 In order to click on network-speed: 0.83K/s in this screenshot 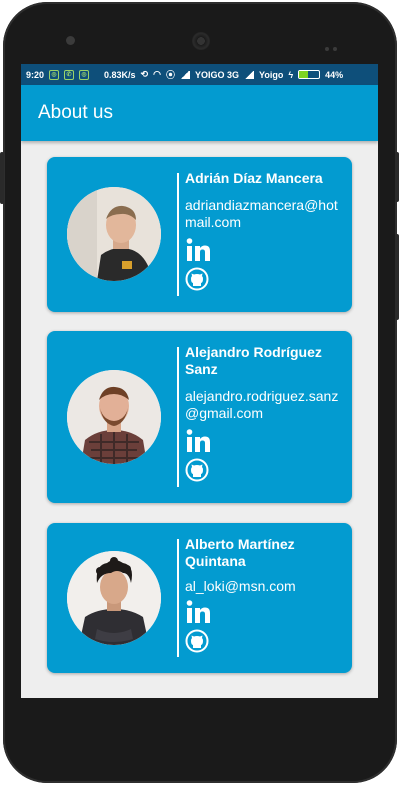, I will do `click(120, 74)`.